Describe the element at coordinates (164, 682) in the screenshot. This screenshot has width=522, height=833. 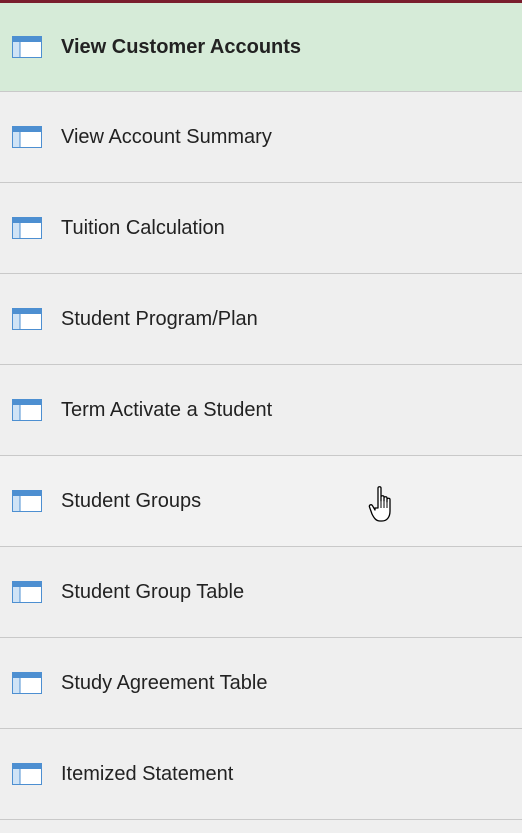
I see `menu-item-label: Study Agreement Table` at that location.